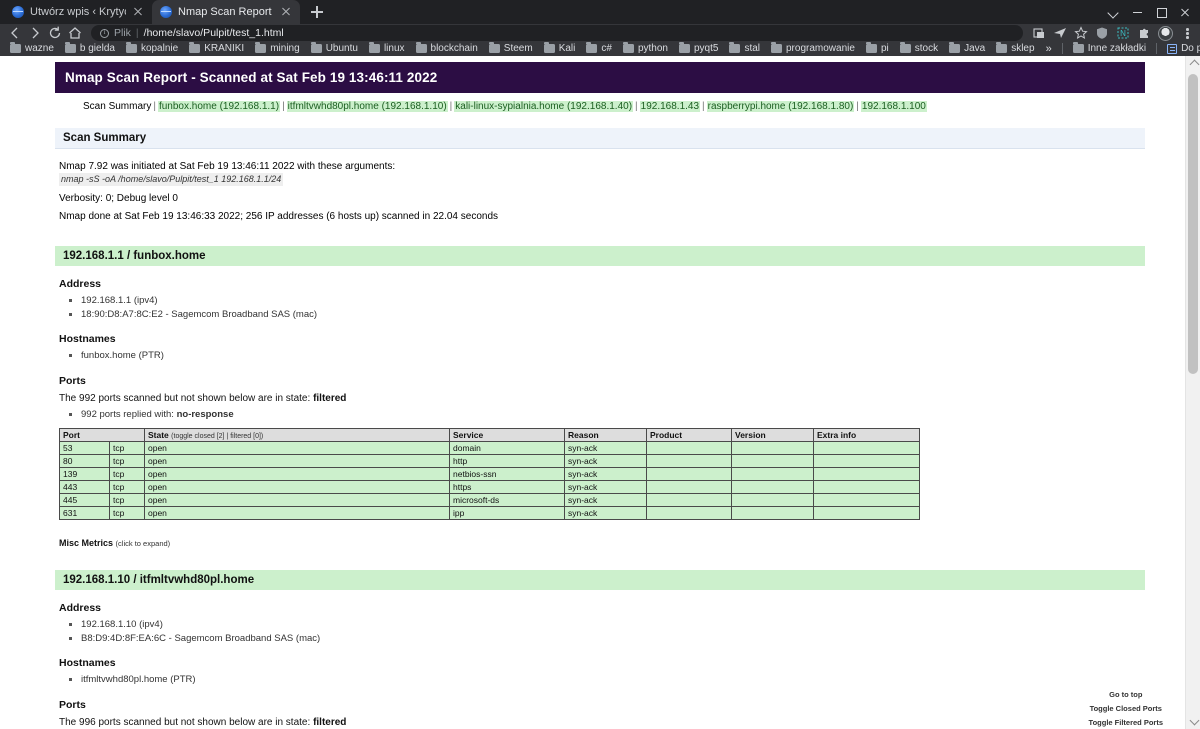 This screenshot has width=1200, height=729. I want to click on nav-link-host-5: raspberrypi.home (192.168.1.80), so click(780, 106).